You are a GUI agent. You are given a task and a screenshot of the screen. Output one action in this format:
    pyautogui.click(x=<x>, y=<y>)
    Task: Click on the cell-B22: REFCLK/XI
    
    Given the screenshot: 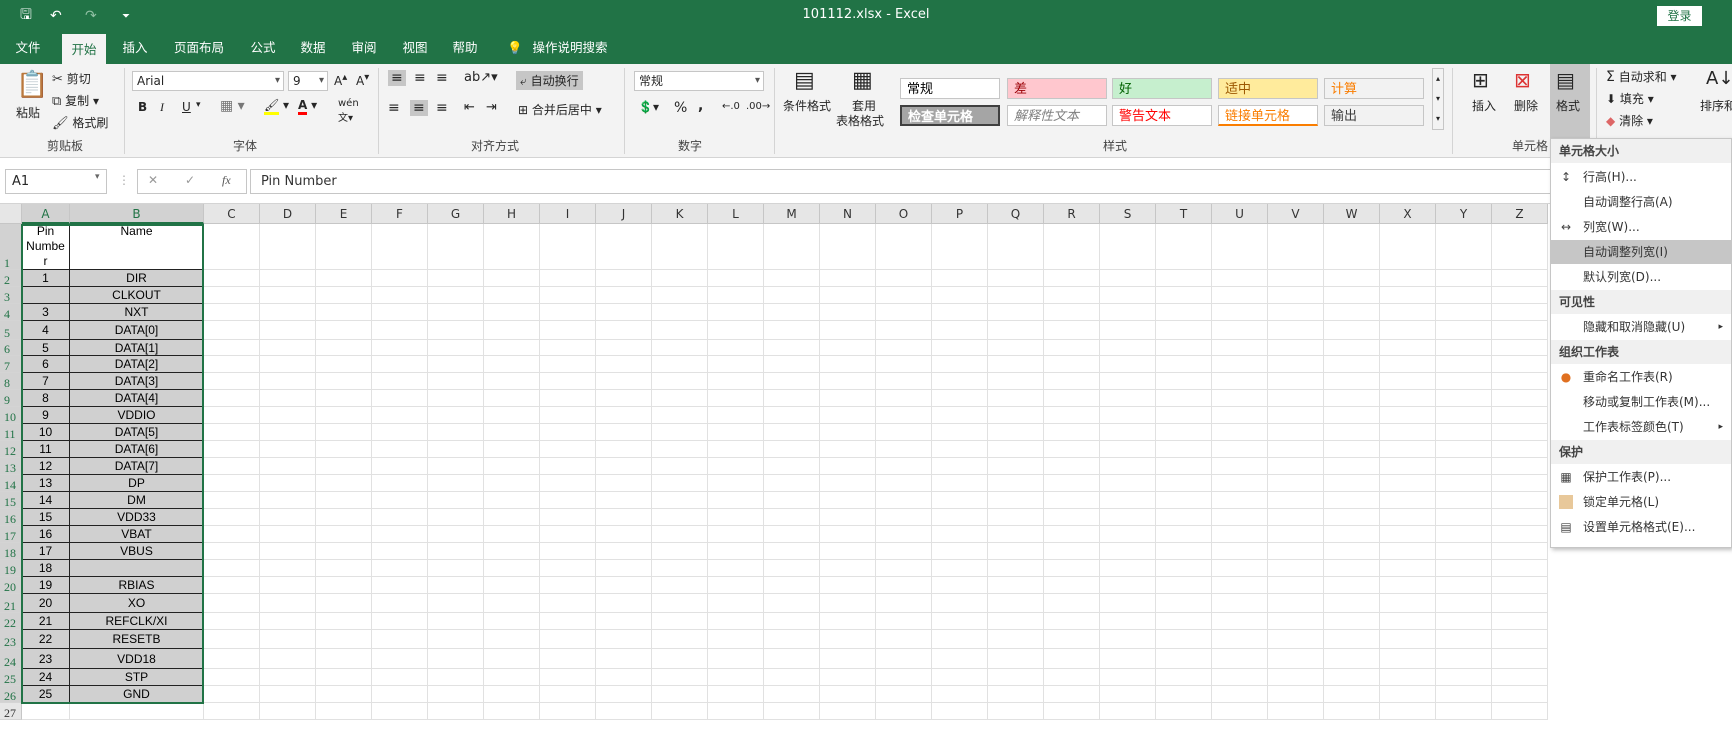 What is the action you would take?
    pyautogui.click(x=137, y=621)
    